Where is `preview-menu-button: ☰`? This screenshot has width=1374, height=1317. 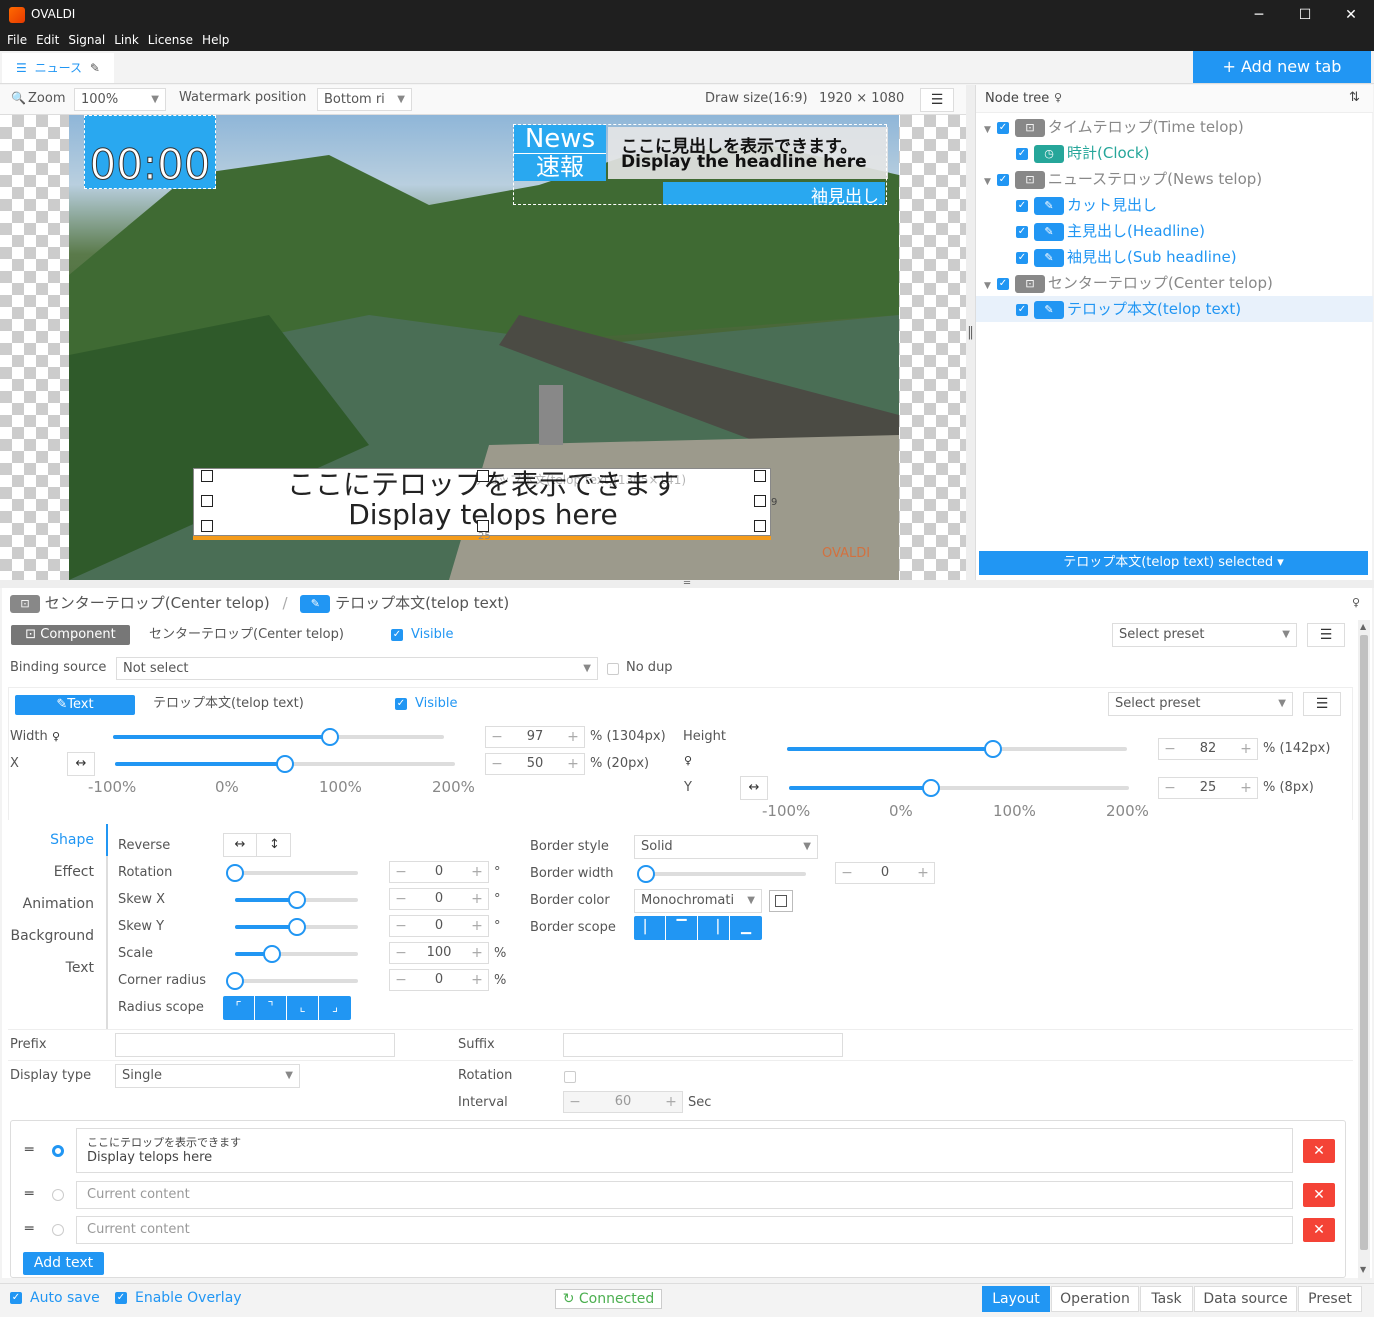
preview-menu-button: ☰ is located at coordinates (937, 100).